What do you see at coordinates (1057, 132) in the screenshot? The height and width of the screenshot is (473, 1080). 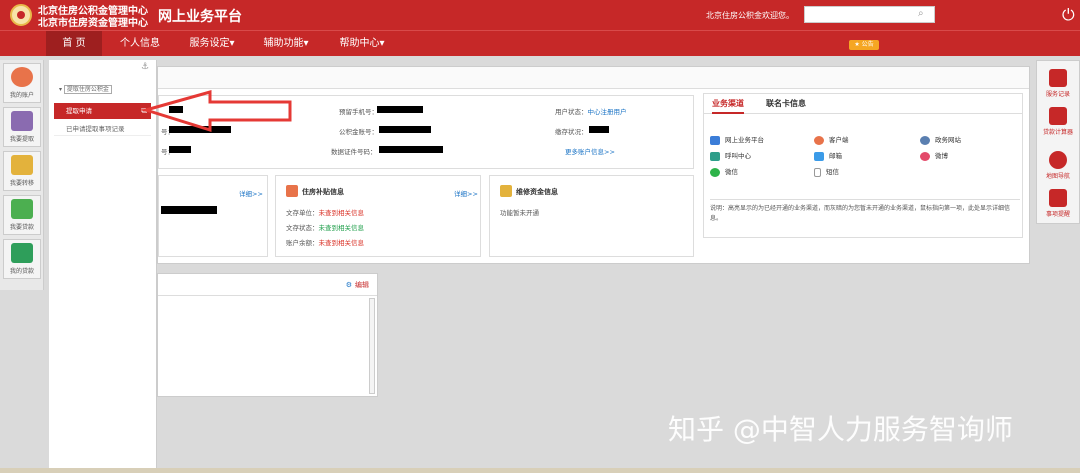 I see `right-item-label: 贷款计算器` at bounding box center [1057, 132].